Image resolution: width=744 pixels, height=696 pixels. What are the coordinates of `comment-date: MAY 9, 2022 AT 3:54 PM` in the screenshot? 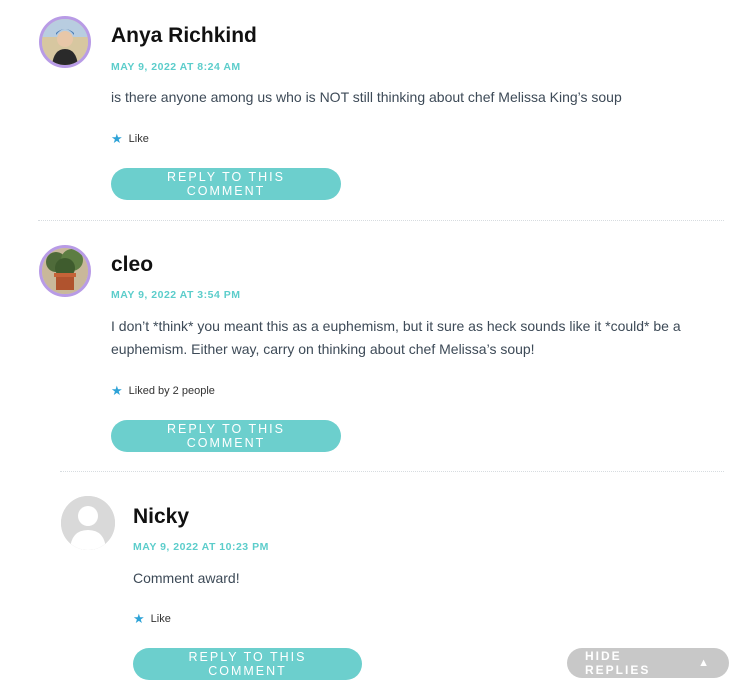 It's located at (175, 295).